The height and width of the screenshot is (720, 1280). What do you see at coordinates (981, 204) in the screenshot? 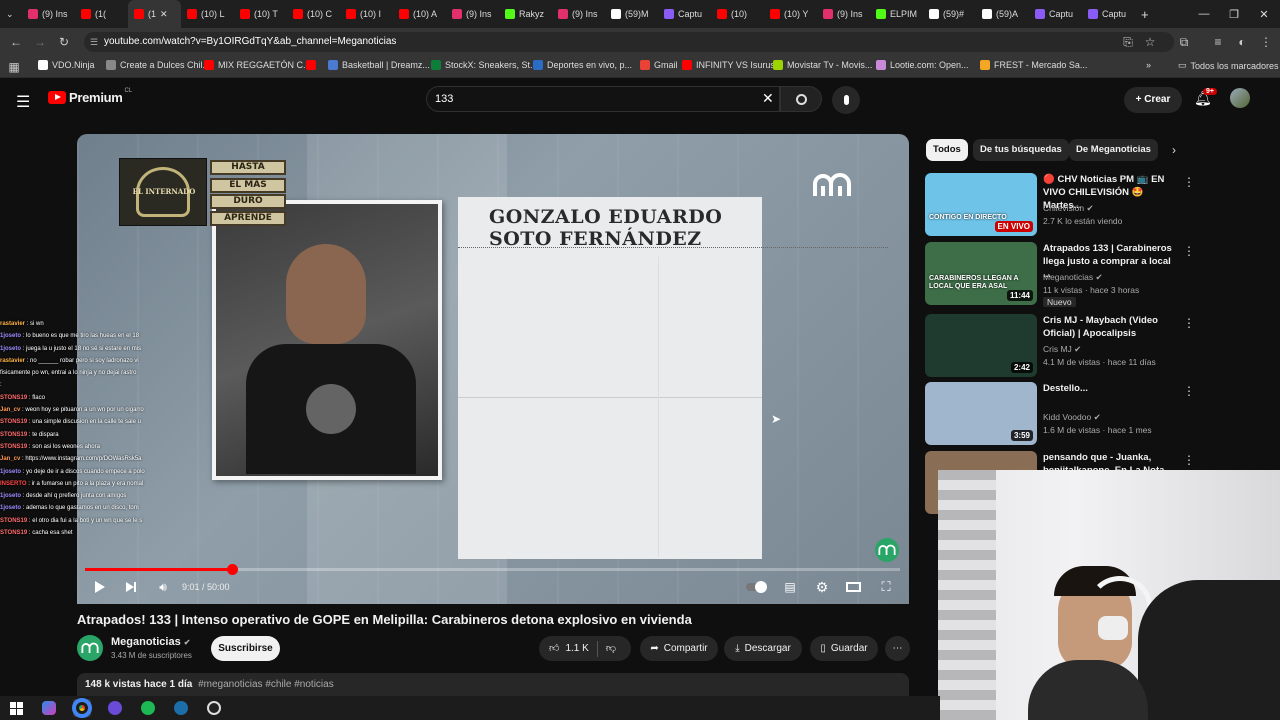
I see `video-thumbnail: CONTIGO EN DIRECTO EN VIVO` at bounding box center [981, 204].